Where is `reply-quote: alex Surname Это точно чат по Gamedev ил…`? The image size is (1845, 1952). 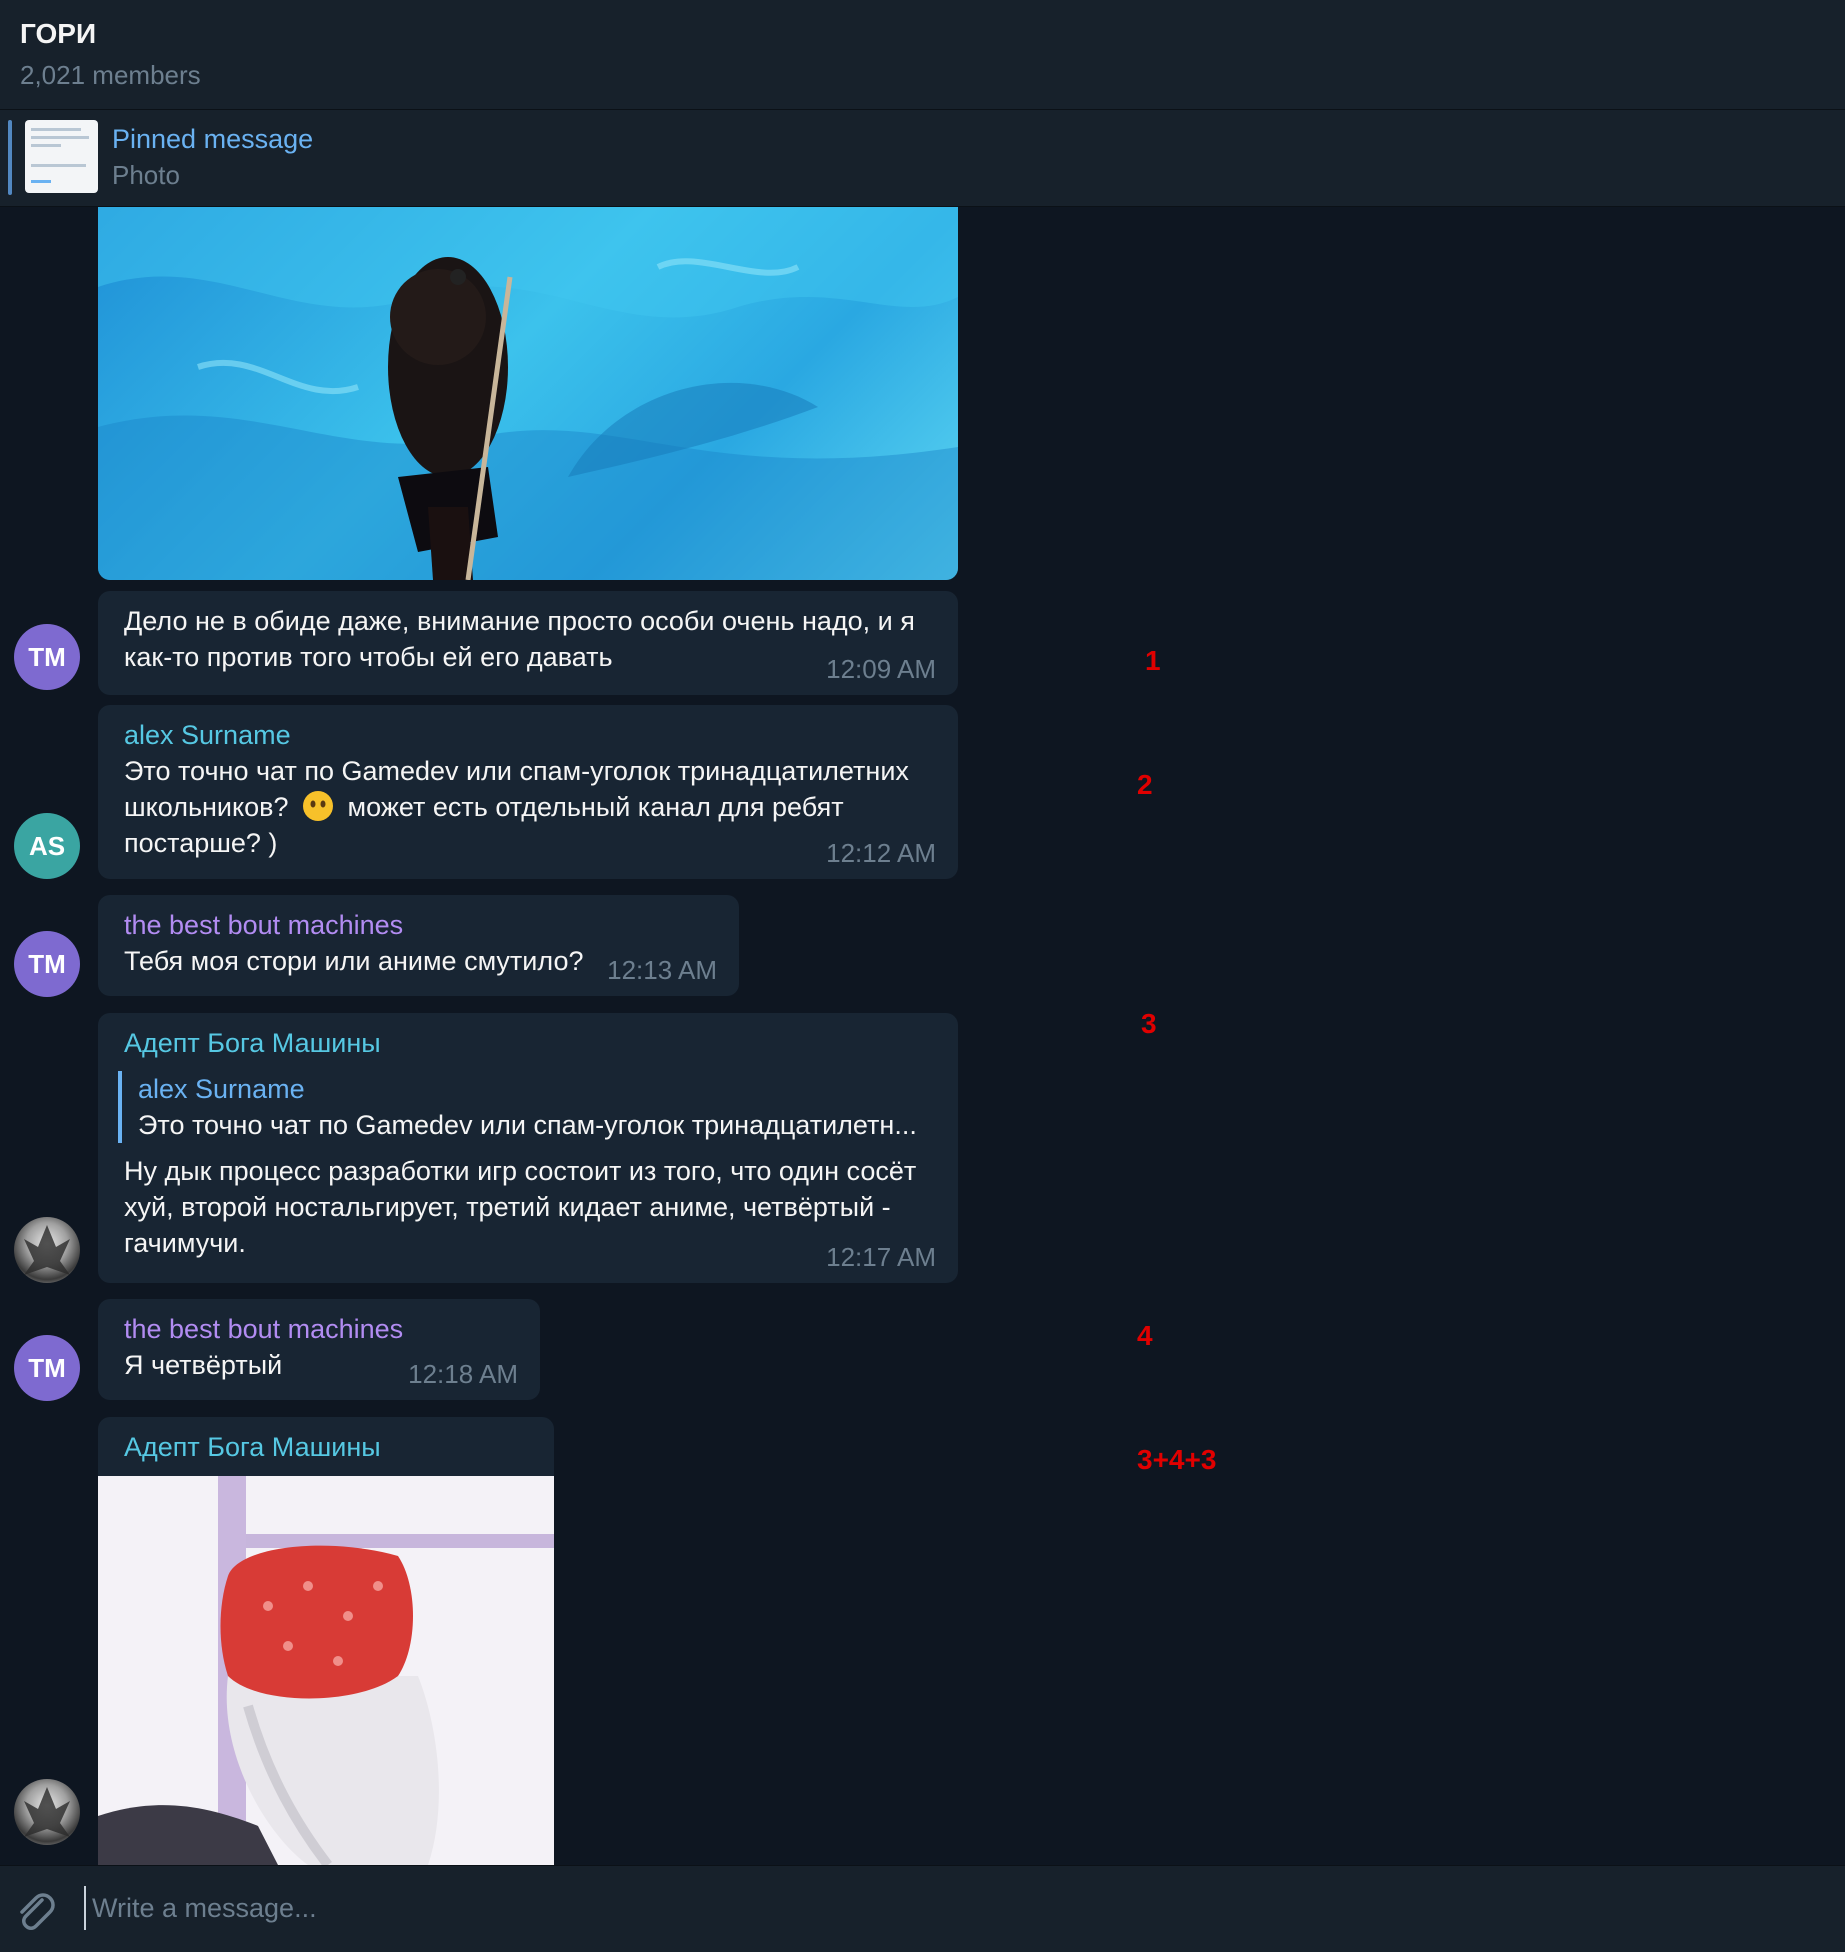
reply-quote: alex Surname Это точно чат по Gamedev ил… is located at coordinates (527, 1107).